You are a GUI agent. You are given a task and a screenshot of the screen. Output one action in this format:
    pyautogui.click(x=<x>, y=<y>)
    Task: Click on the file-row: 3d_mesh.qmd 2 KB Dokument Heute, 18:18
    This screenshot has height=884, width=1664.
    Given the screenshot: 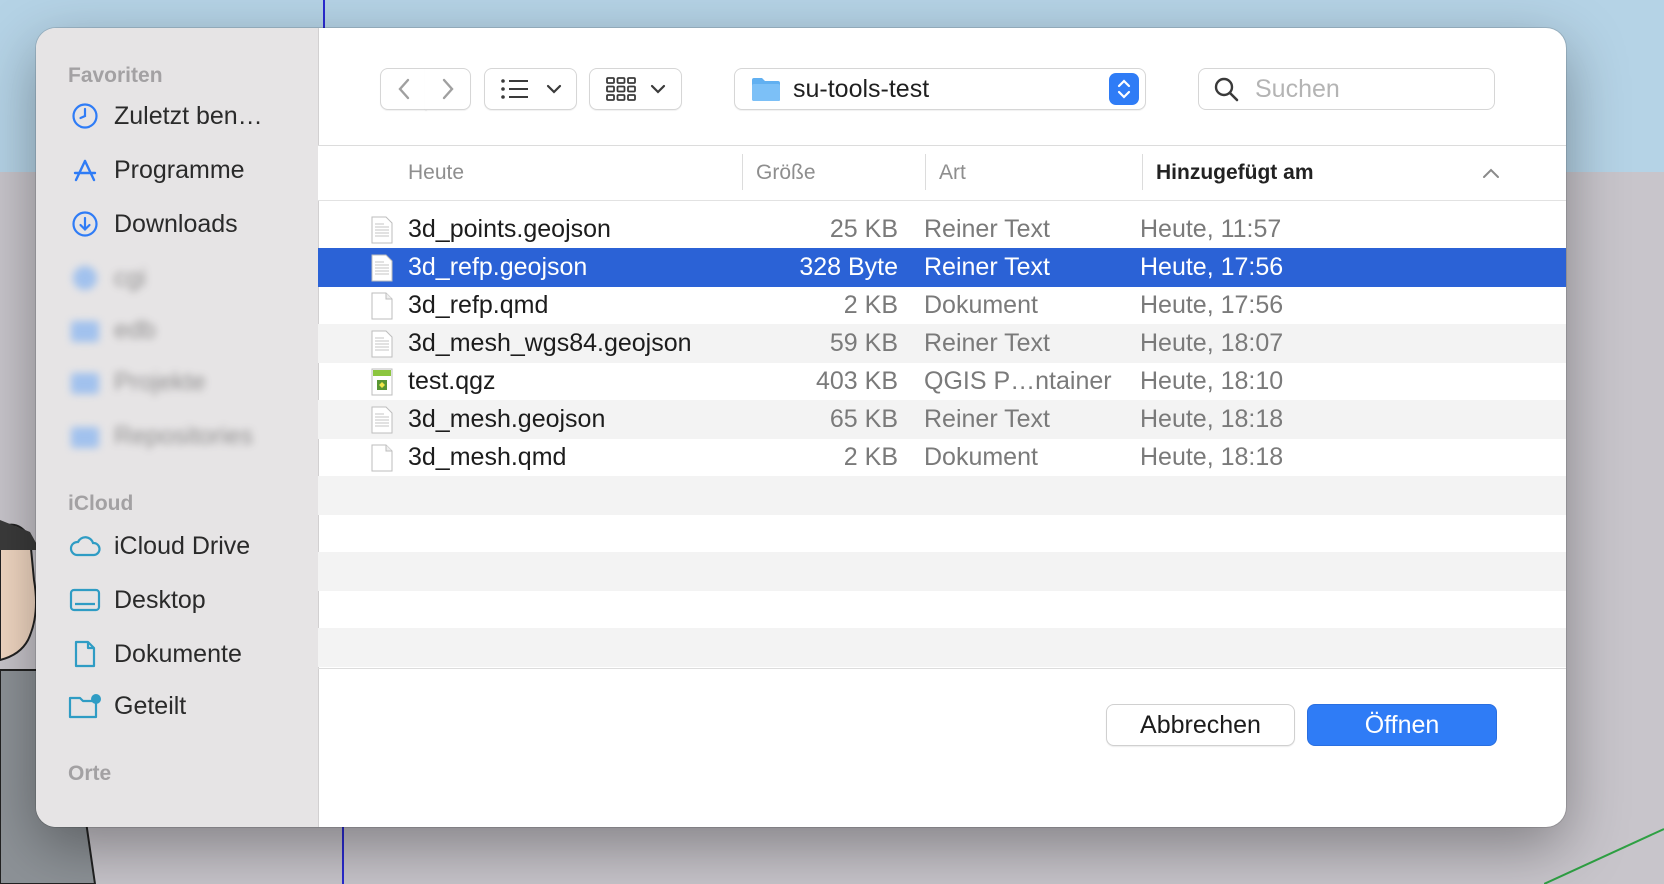 What is the action you would take?
    pyautogui.click(x=942, y=457)
    